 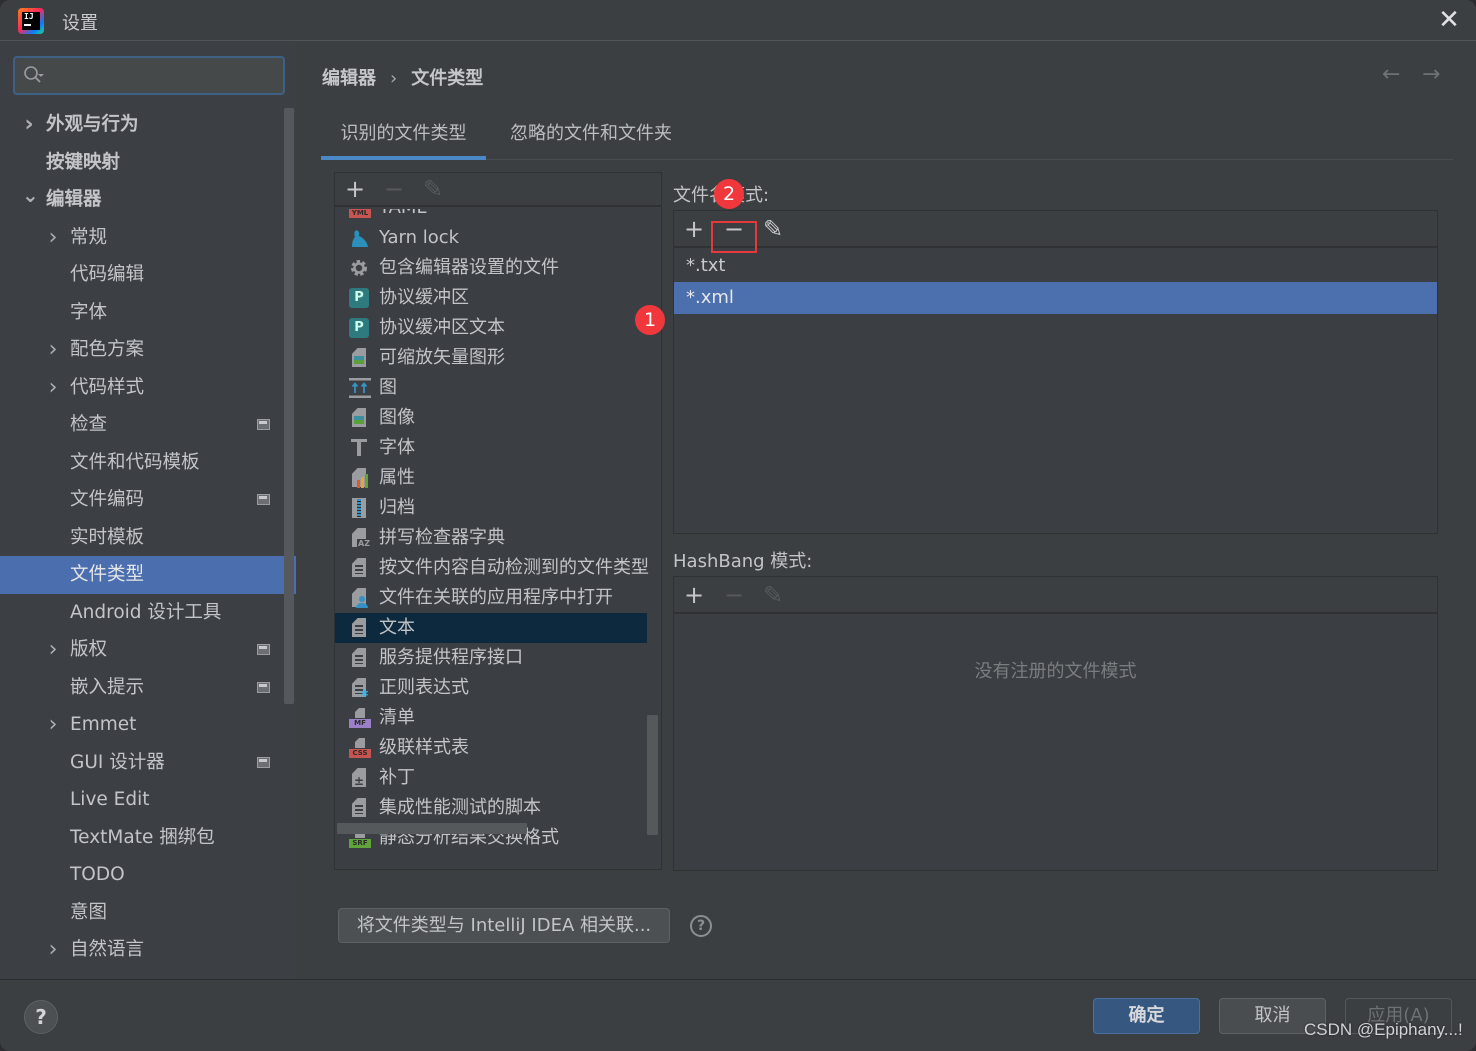 I want to click on file-type-item: 文件在关联的应用程序中打开, so click(x=491, y=598).